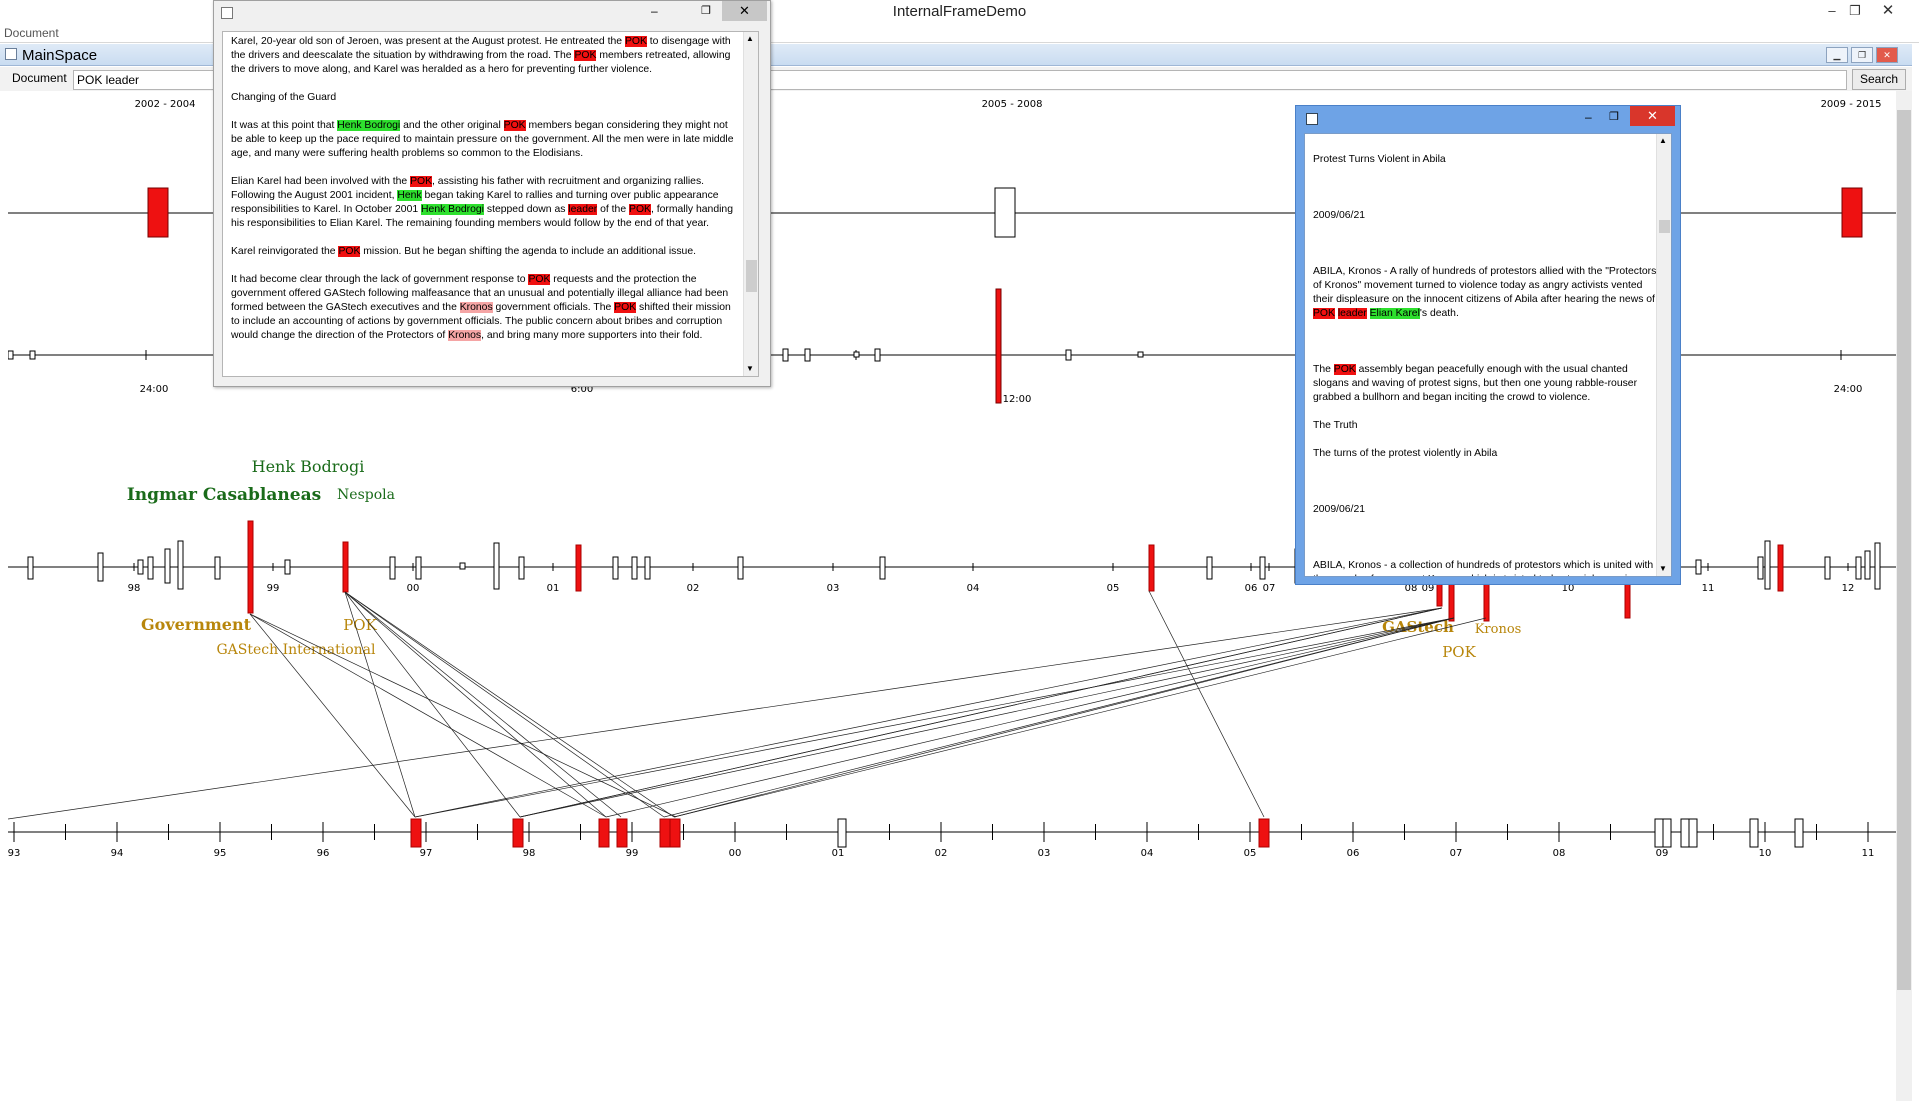 This screenshot has width=1919, height=1101. What do you see at coordinates (1353, 853) in the screenshot?
I see `year-label: 06` at bounding box center [1353, 853].